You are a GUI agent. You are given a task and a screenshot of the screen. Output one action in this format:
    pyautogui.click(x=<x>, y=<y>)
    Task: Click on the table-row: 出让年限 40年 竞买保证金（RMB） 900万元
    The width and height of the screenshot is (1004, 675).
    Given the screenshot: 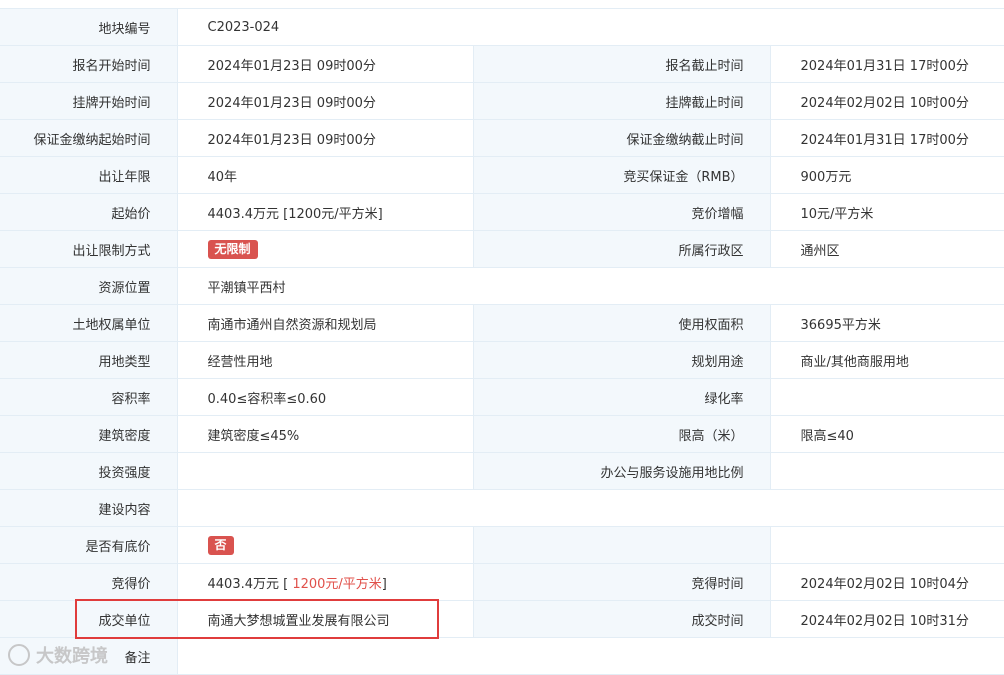 What is the action you would take?
    pyautogui.click(x=502, y=175)
    